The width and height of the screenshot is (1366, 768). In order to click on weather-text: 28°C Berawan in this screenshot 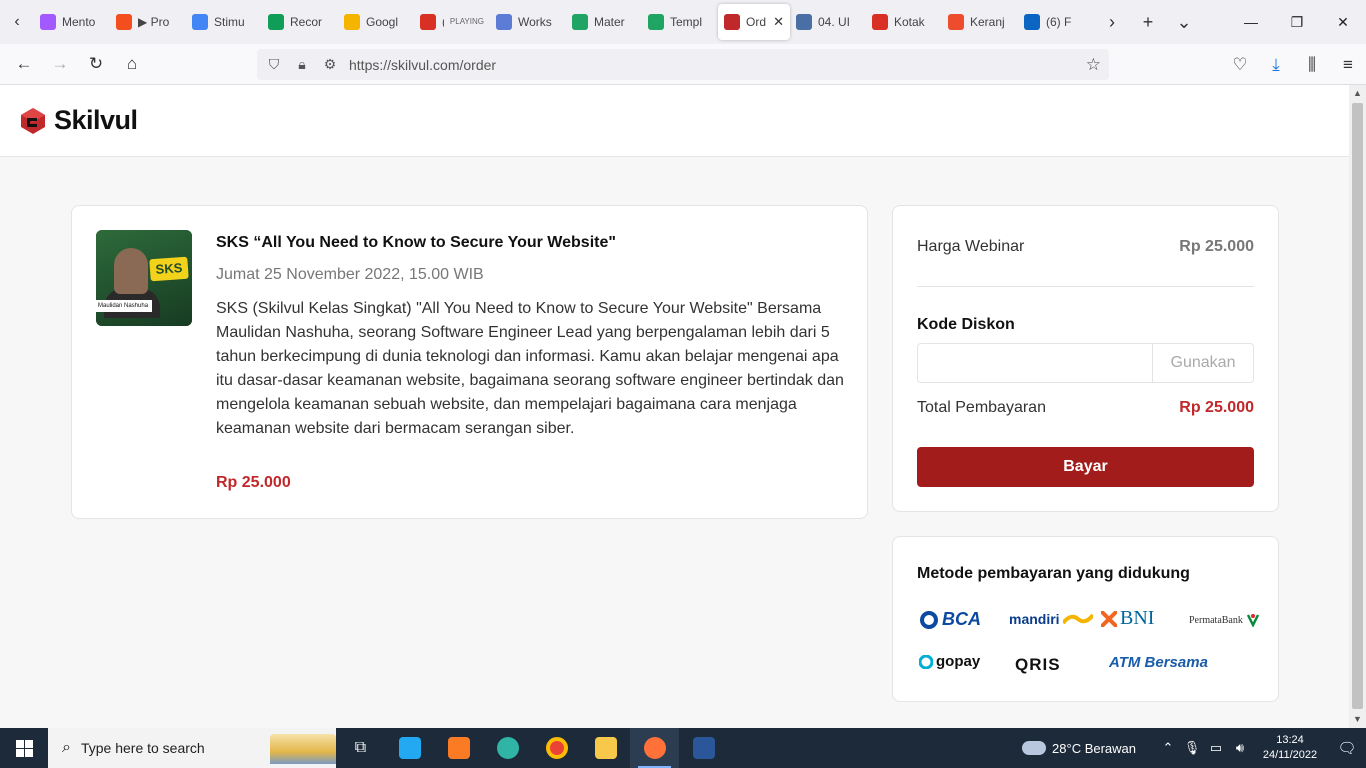, I will do `click(1094, 748)`.